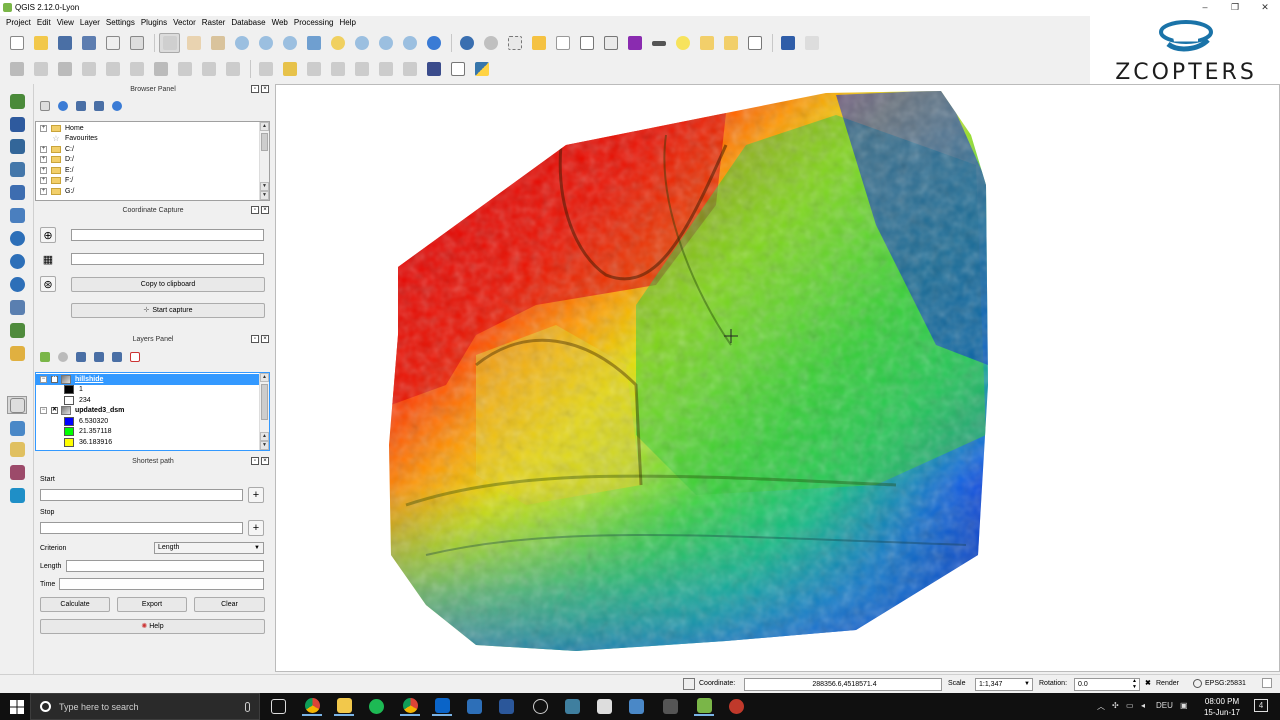  Describe the element at coordinates (1197, 683) in the screenshot. I see `globe-crs-icon` at that location.